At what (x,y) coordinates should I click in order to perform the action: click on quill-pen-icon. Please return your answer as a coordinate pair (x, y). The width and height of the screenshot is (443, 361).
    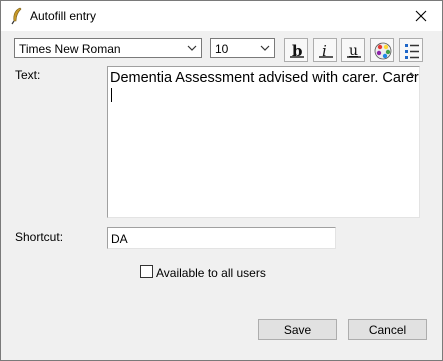
    Looking at the image, I should click on (16, 16).